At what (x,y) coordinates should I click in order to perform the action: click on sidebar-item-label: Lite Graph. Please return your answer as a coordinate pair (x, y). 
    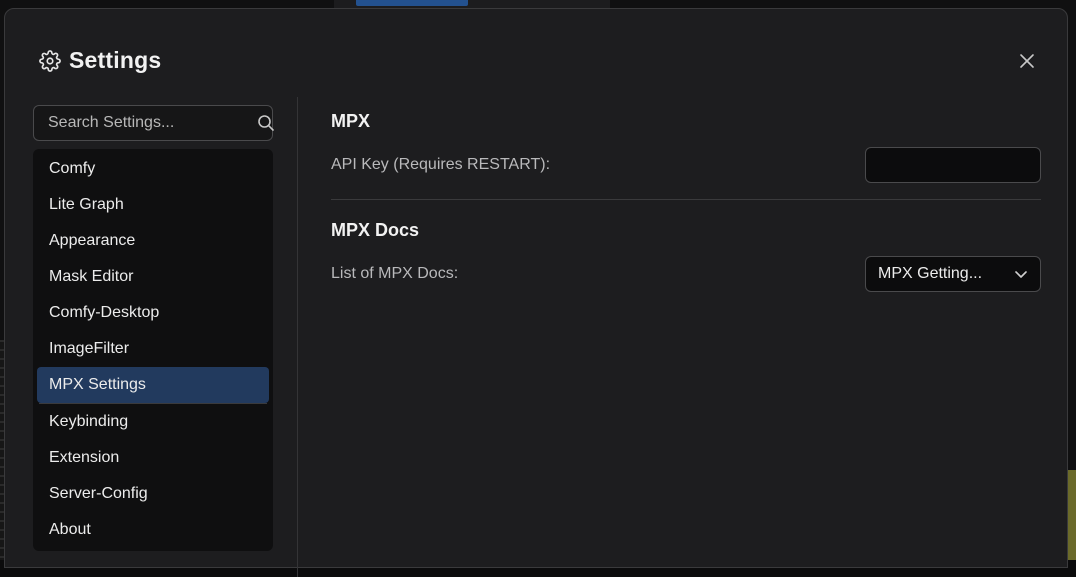
    Looking at the image, I should click on (86, 205).